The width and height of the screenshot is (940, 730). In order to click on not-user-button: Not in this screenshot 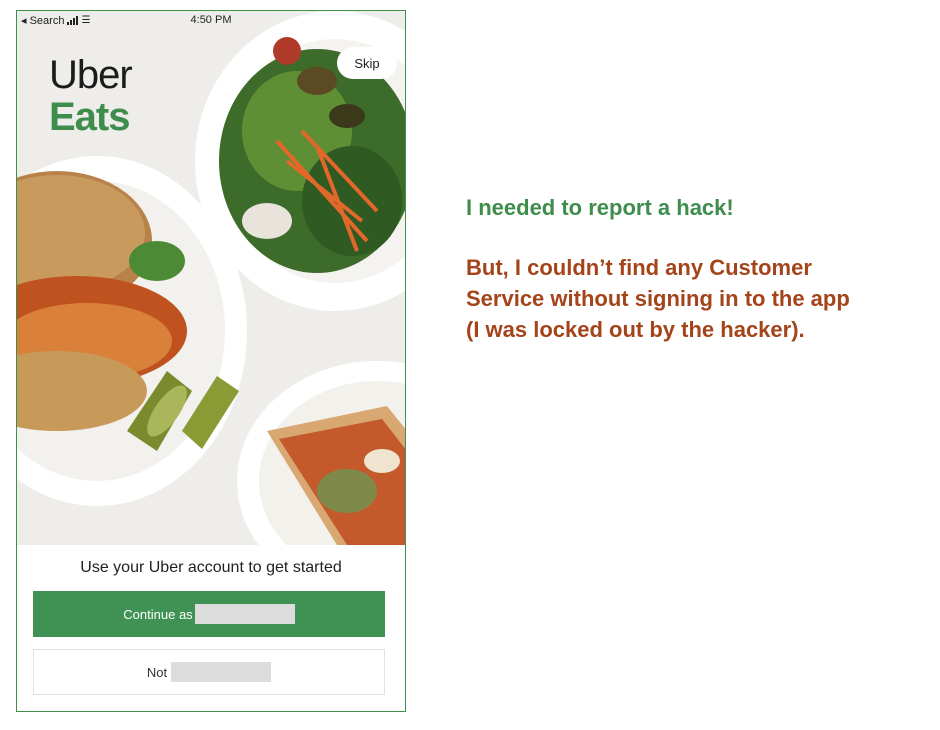, I will do `click(209, 672)`.